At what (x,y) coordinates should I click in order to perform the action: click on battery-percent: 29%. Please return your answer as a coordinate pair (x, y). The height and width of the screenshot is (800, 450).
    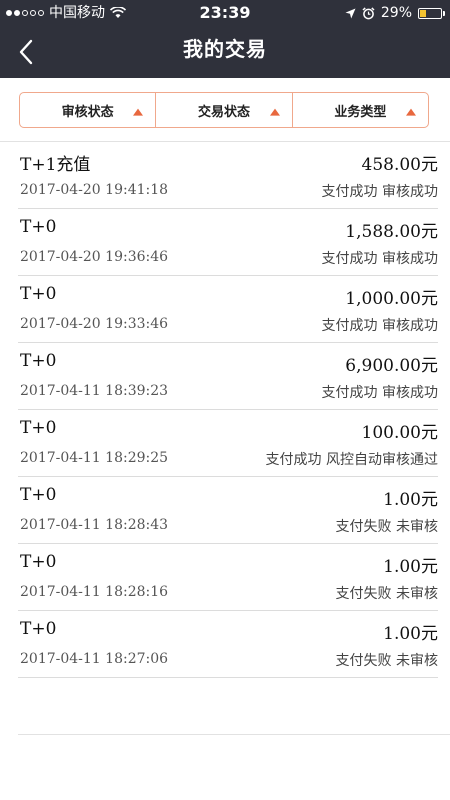
    Looking at the image, I should click on (396, 13).